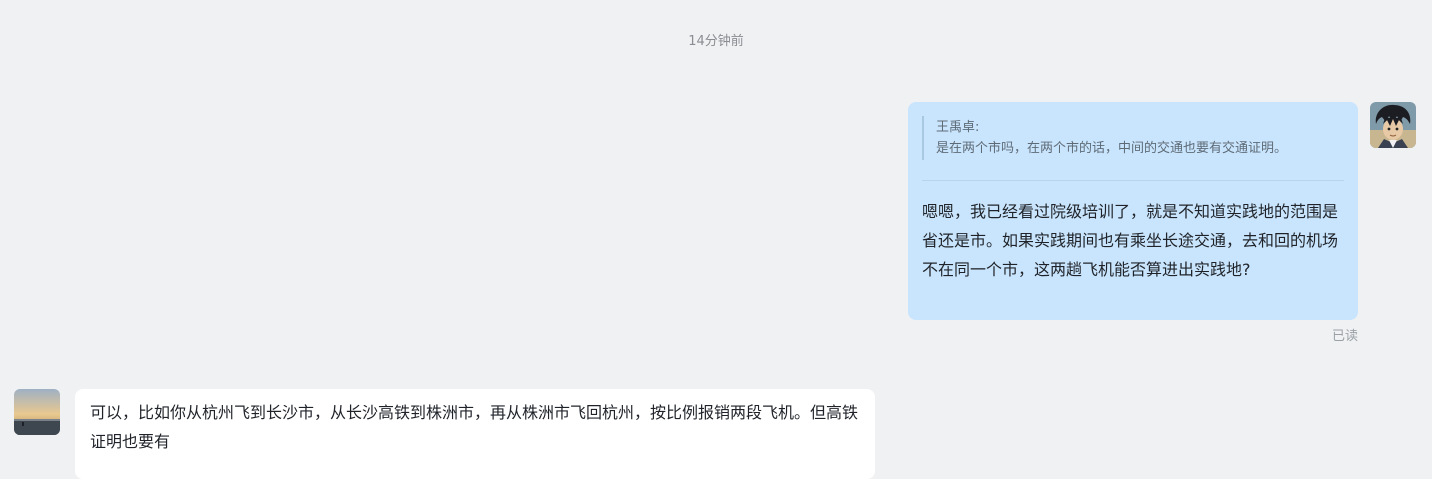  Describe the element at coordinates (716, 41) in the screenshot. I see `message-timestamp: 14分钟前` at that location.